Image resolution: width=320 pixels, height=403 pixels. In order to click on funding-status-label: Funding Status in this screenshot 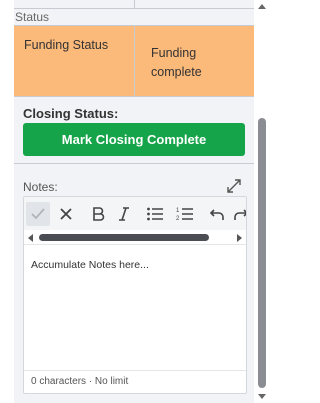, I will do `click(66, 45)`.